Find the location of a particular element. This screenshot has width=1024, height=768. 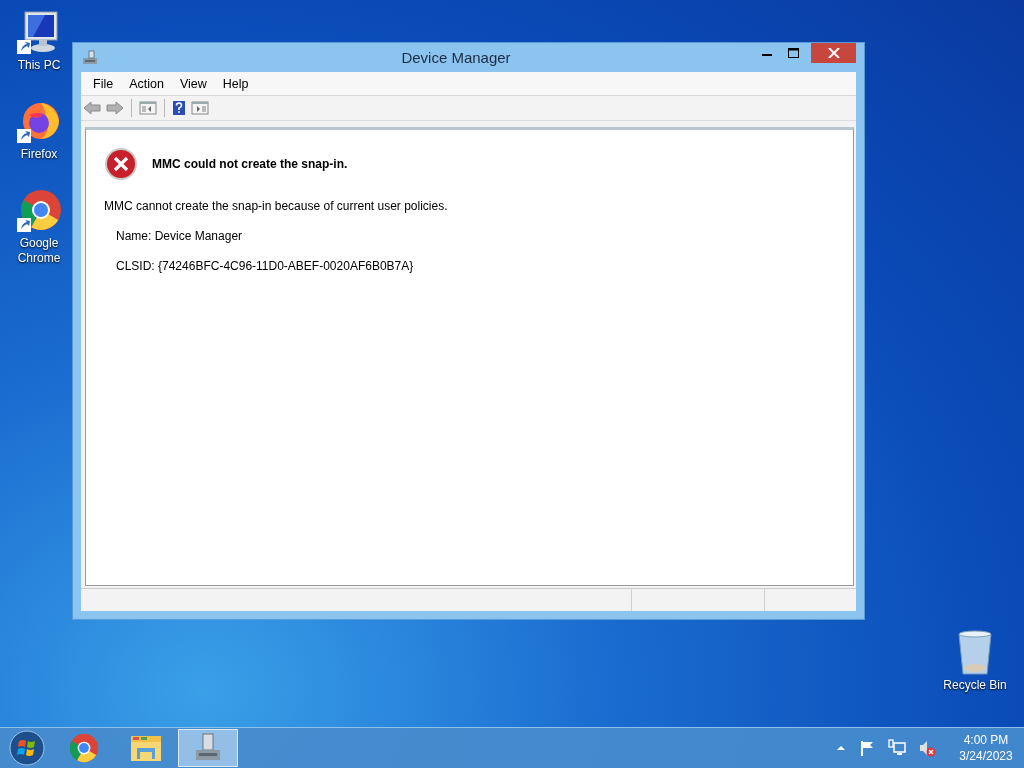

error-icon is located at coordinates (121, 164).